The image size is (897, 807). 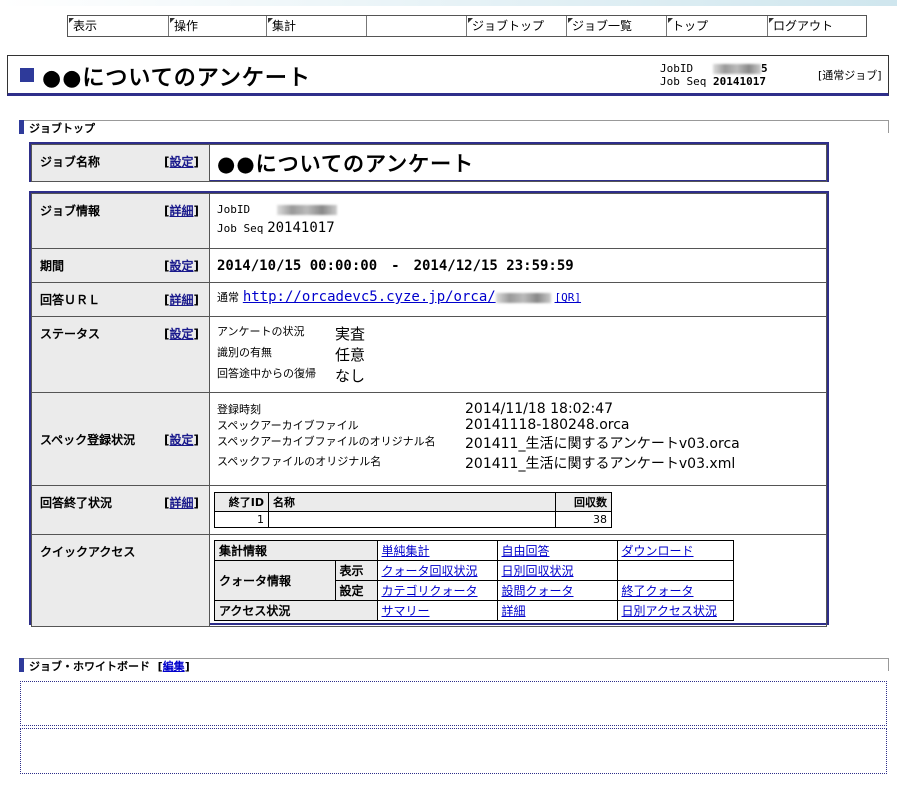 I want to click on period-set-link: 設定, so click(x=182, y=266).